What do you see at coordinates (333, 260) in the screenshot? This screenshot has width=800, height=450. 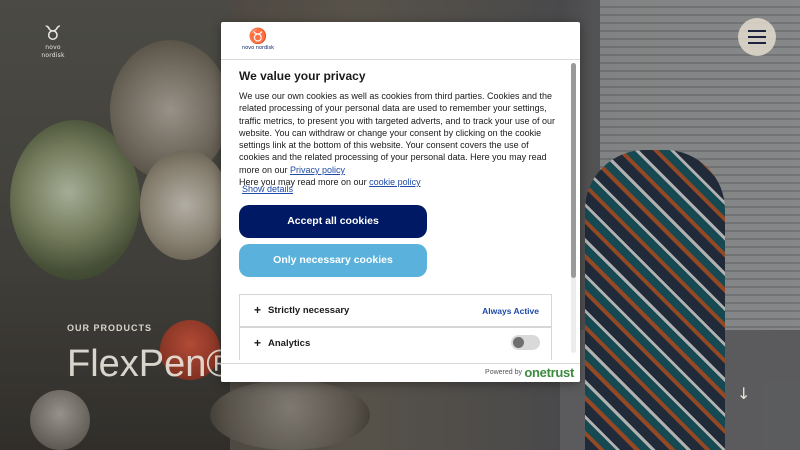 I see `only-necessary-button: Only necessary cookies` at bounding box center [333, 260].